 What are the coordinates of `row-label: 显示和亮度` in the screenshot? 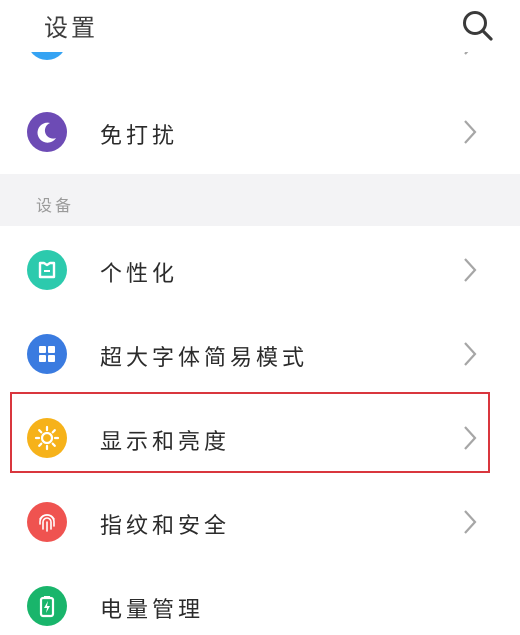 It's located at (165, 442).